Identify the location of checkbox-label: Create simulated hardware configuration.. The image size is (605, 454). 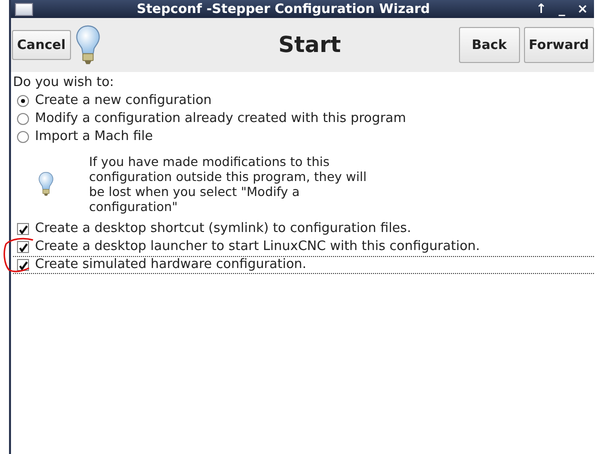
(170, 265).